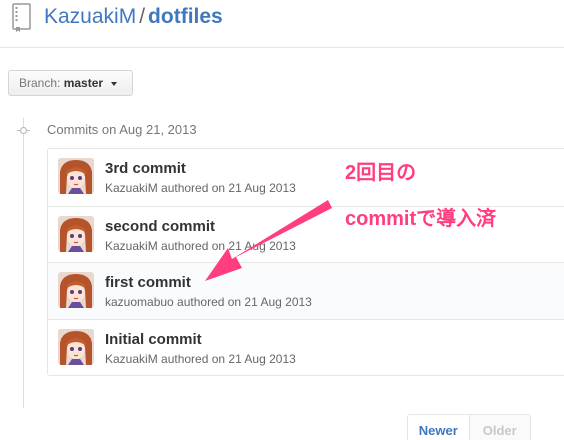 The image size is (564, 440). I want to click on commit-title: Initial commit, so click(153, 339).